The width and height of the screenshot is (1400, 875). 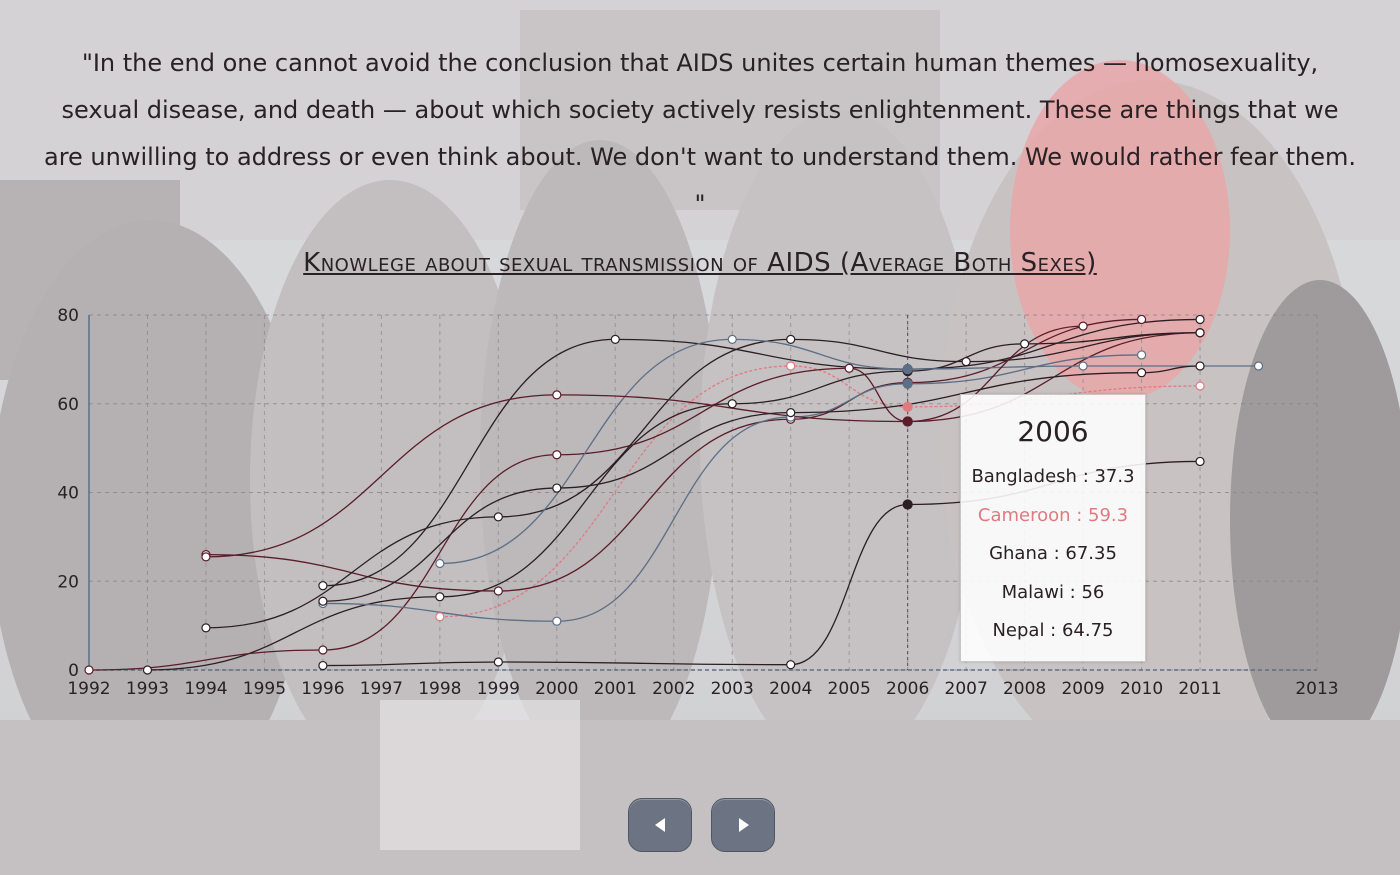 I want to click on x-tick-label: 1992, so click(x=88, y=689).